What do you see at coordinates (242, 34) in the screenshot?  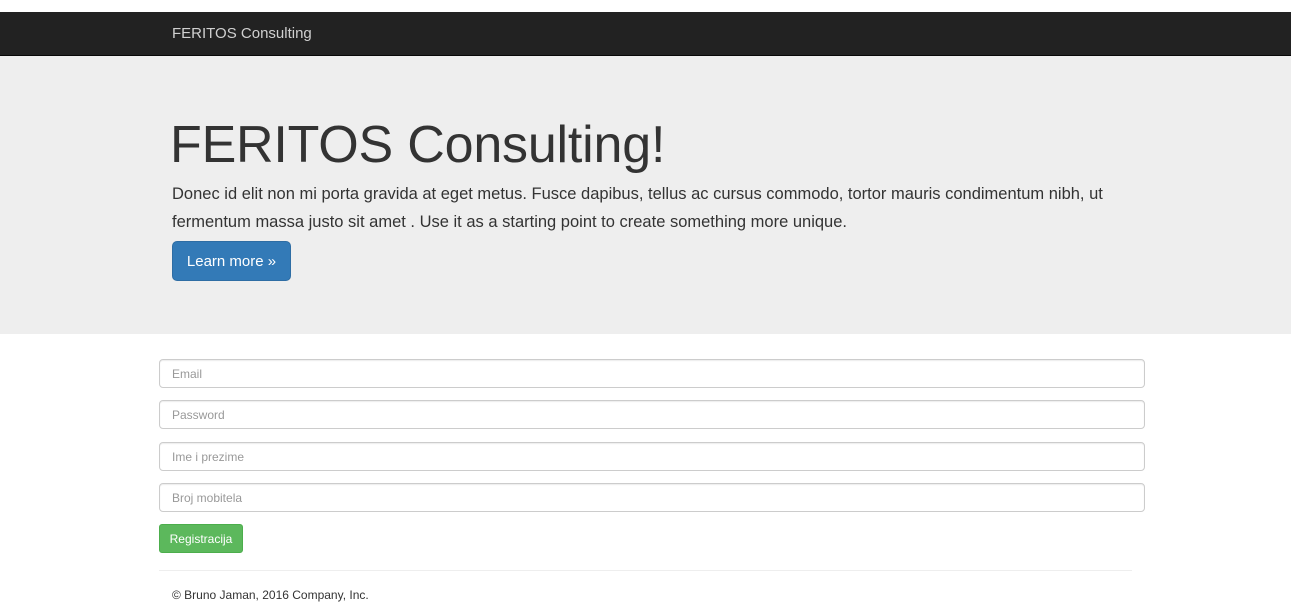 I see `navbar-brand-link: FERITOS Consulting` at bounding box center [242, 34].